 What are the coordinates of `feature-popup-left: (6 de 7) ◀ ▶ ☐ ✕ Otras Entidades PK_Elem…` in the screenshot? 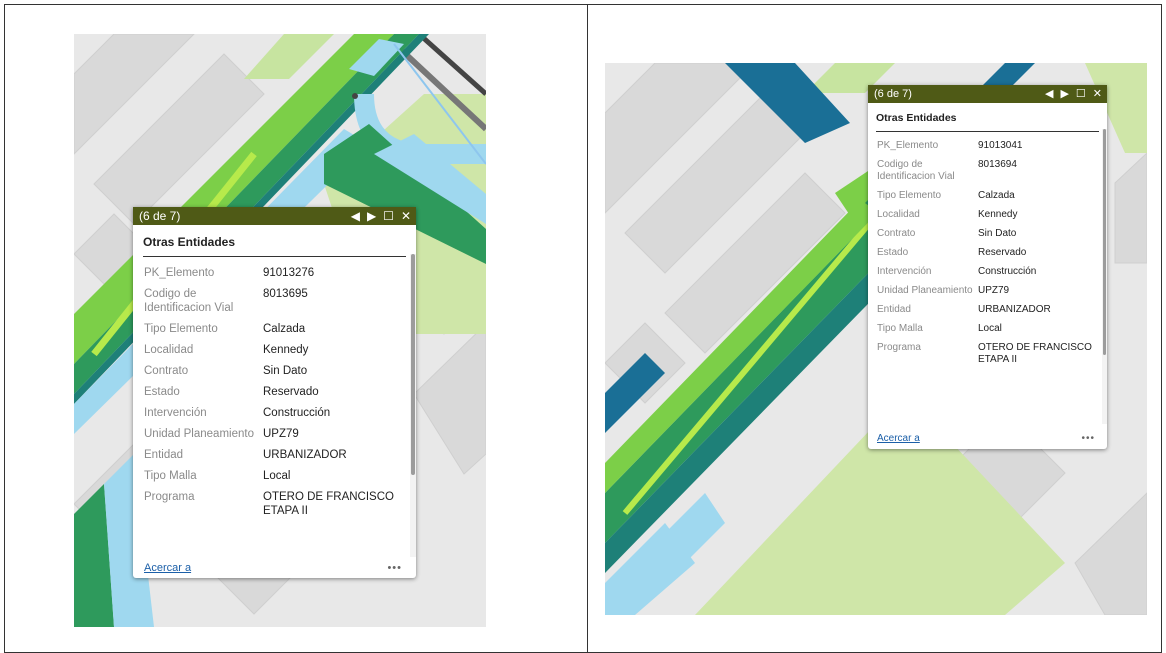 It's located at (274, 392).